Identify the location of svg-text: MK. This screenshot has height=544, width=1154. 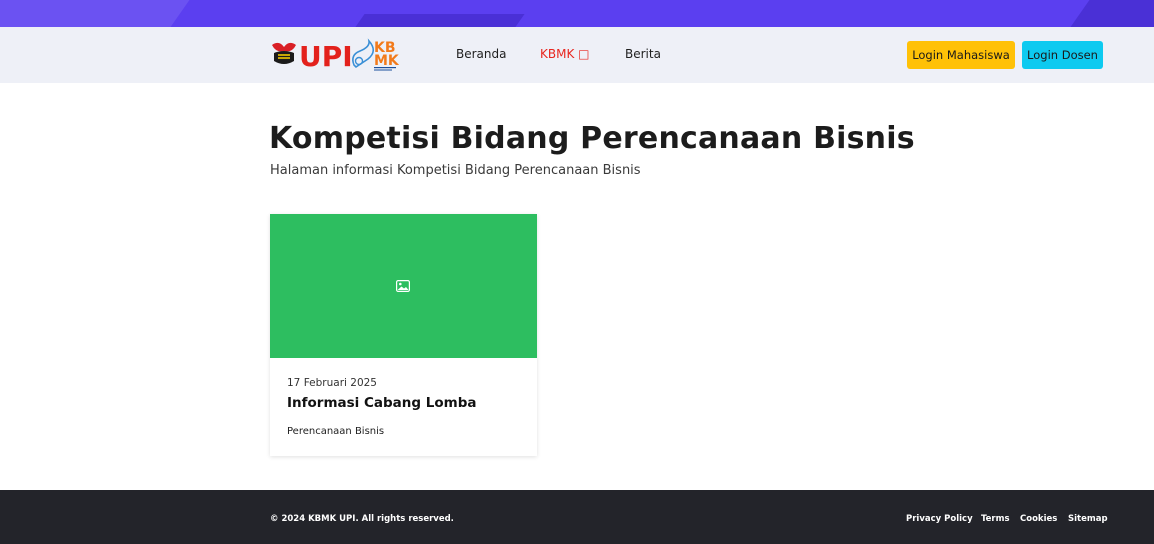
(387, 61).